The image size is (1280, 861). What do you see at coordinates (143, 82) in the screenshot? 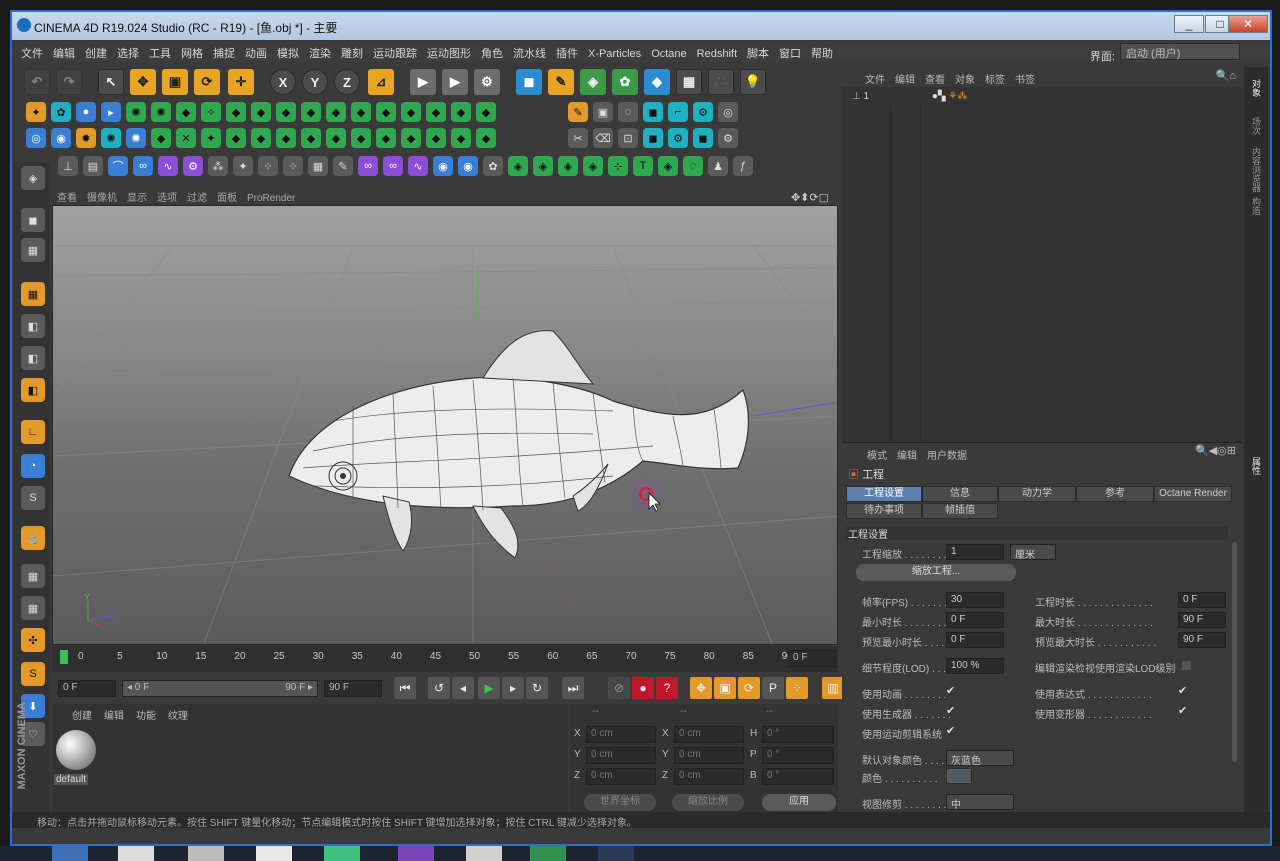
I see `move-tool-button: ✥` at bounding box center [143, 82].